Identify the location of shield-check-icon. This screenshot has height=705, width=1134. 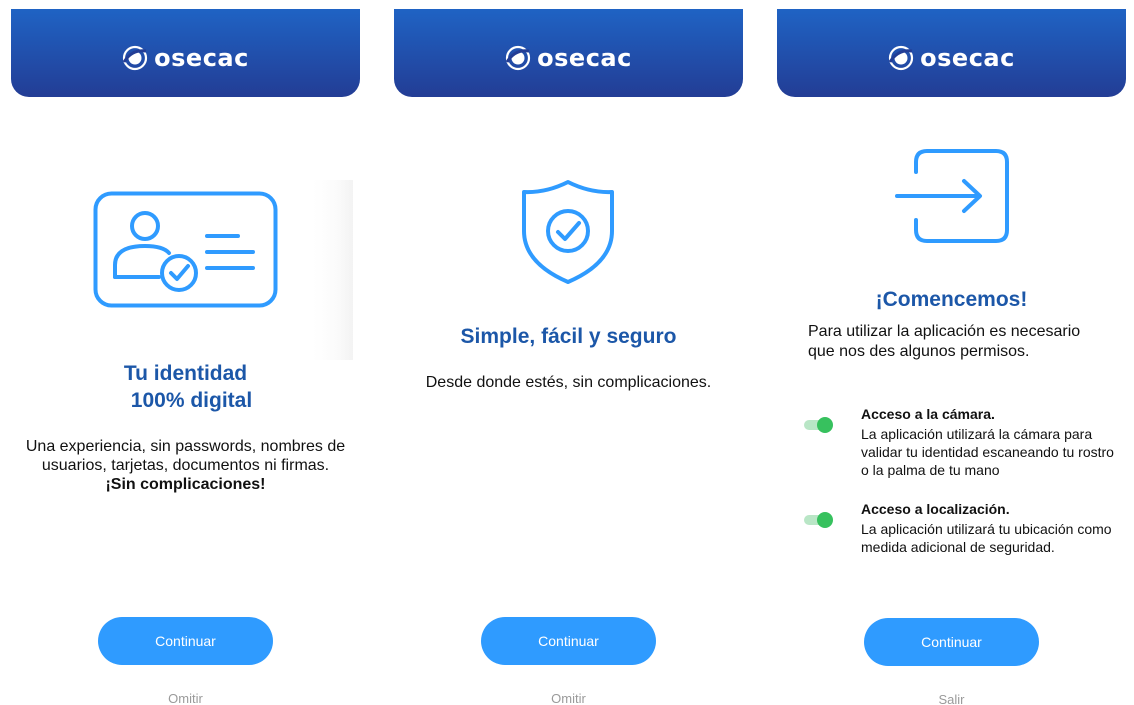
(568, 232).